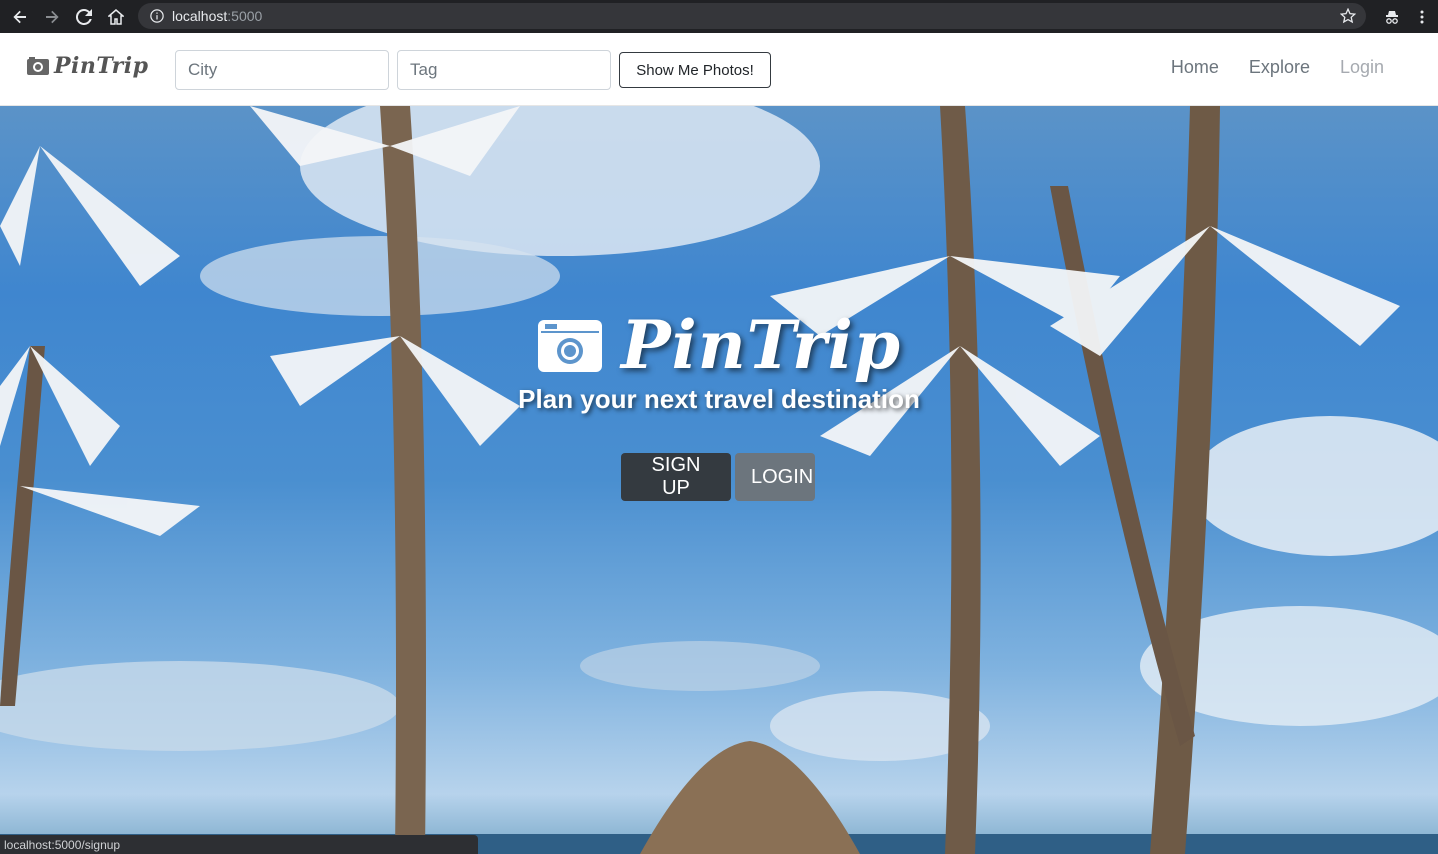 This screenshot has height=854, width=1438. What do you see at coordinates (282, 70) in the screenshot?
I see `city-input` at bounding box center [282, 70].